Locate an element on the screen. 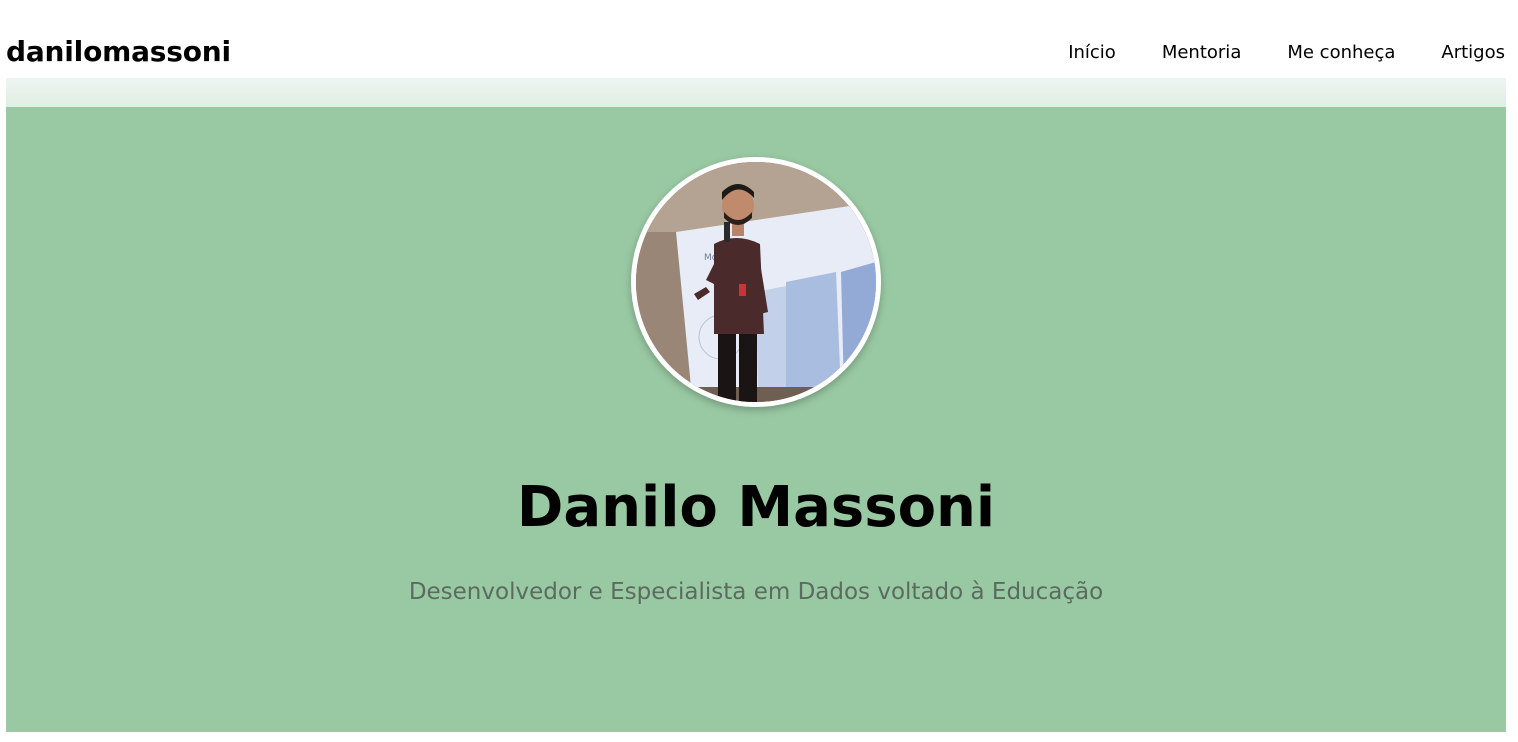 The width and height of the screenshot is (1518, 742). nav-item-me-conheca: Me conheça is located at coordinates (1341, 52).